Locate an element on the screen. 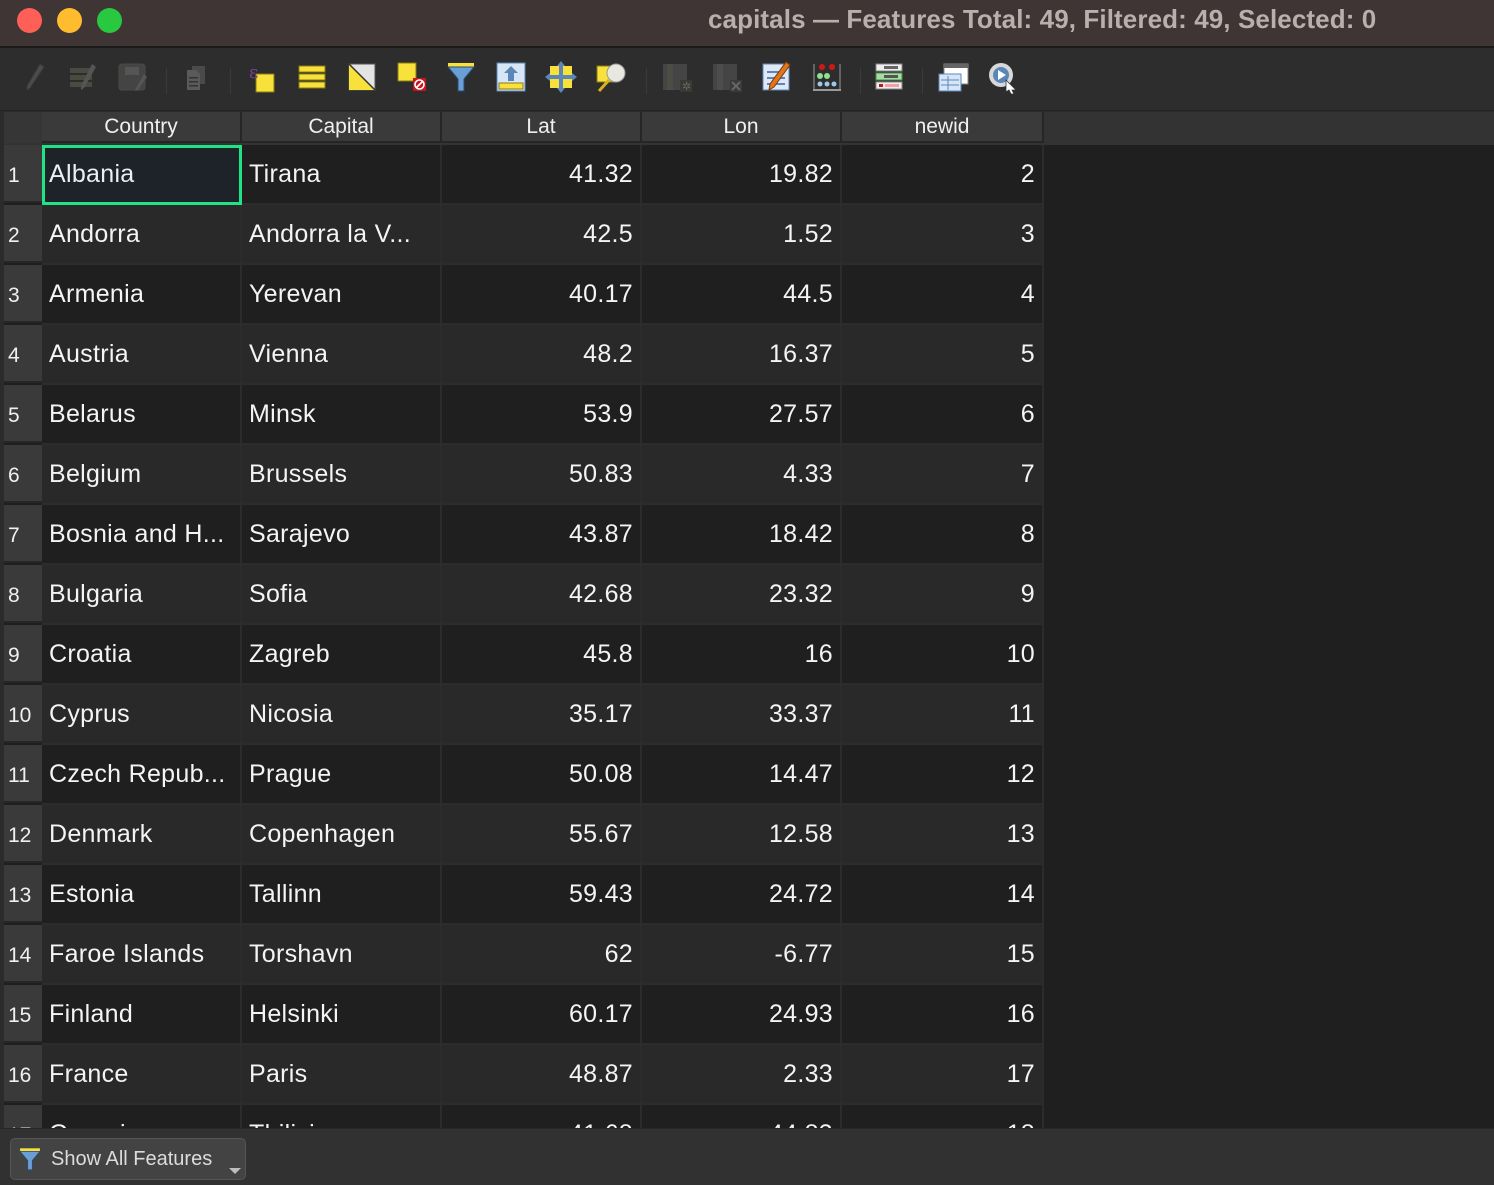  cell-lat: 48.2 is located at coordinates (542, 355).